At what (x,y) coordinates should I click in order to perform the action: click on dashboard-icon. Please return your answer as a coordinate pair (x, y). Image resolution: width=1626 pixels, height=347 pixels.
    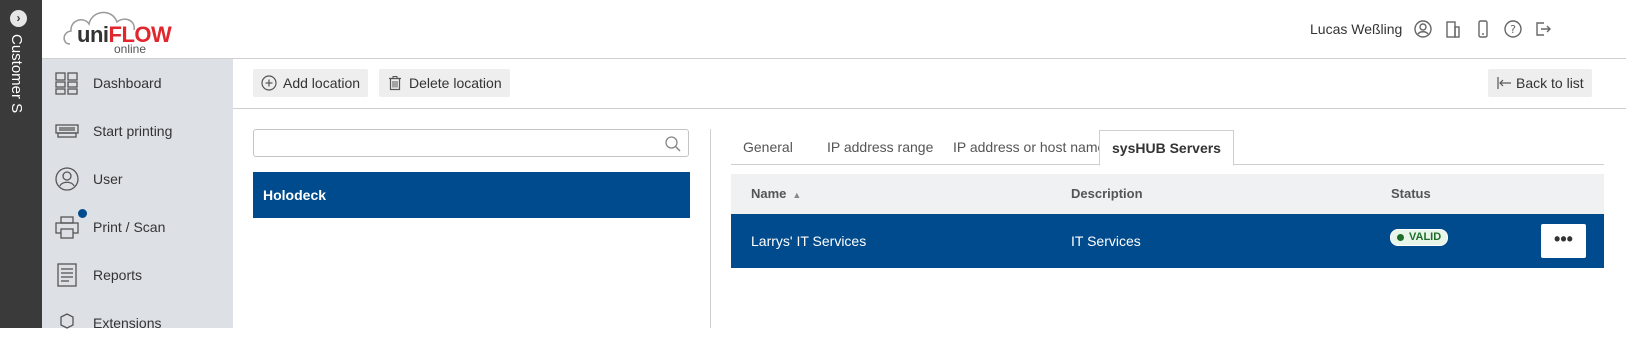
    Looking at the image, I should click on (66, 83).